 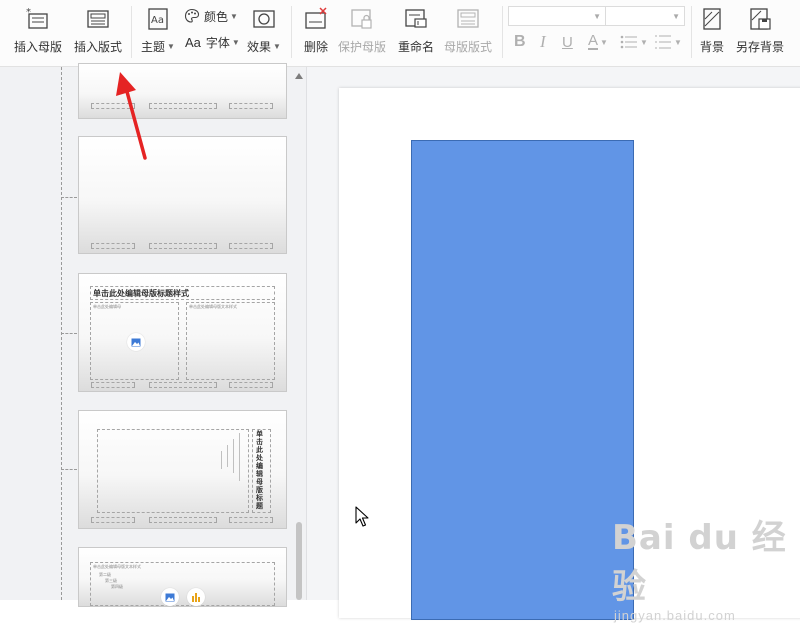 I want to click on fonts-button: Aa 字体 ▼, so click(x=212, y=42).